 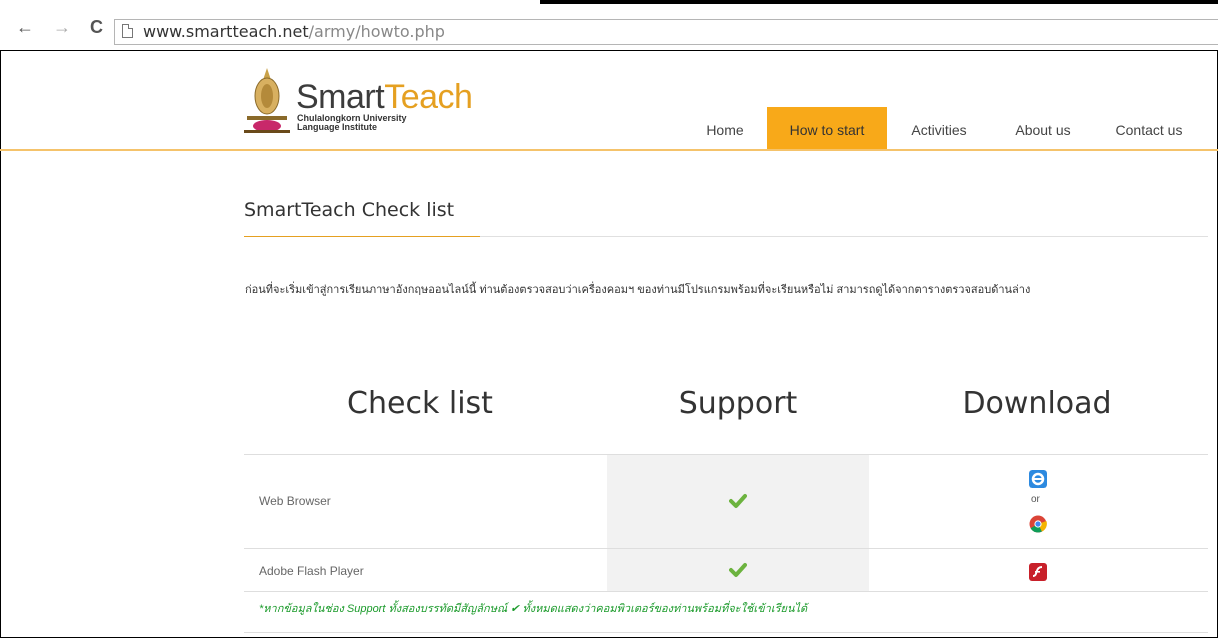 What do you see at coordinates (726, 632) in the screenshot?
I see `note-bottom-rule` at bounding box center [726, 632].